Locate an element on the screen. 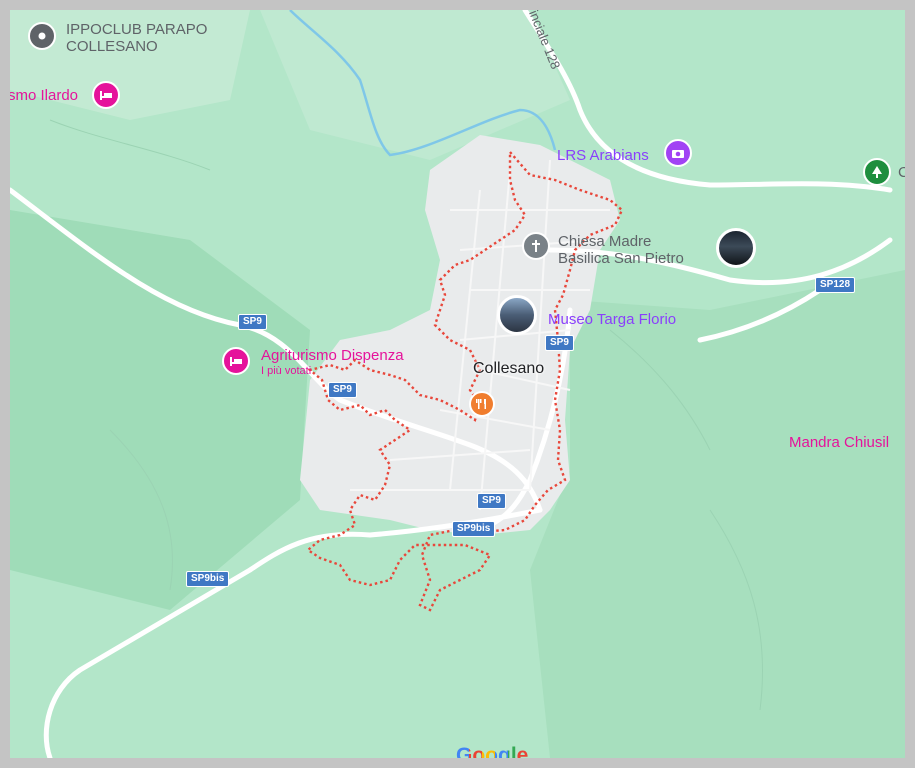 Image resolution: width=915 pixels, height=768 pixels. chiesa-label-line1: Chiesa Madre is located at coordinates (604, 241).